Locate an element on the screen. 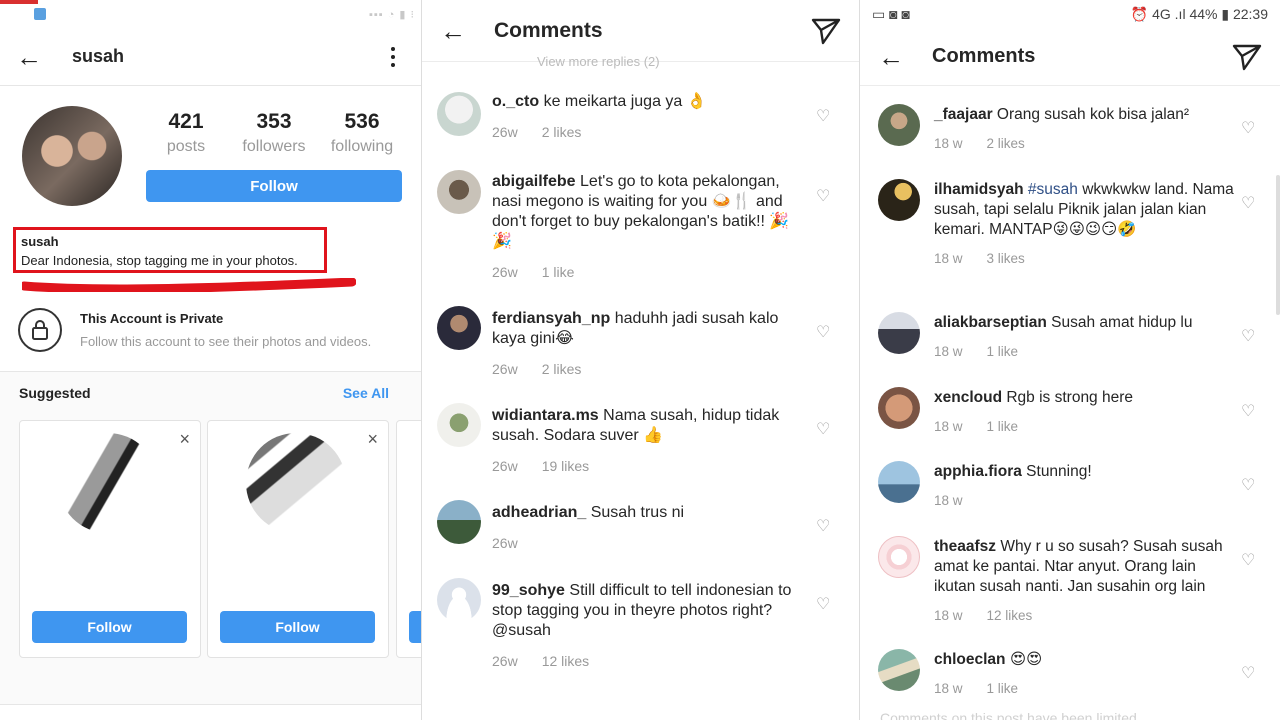 The height and width of the screenshot is (720, 1280). stat-following: 536 following is located at coordinates (362, 133).